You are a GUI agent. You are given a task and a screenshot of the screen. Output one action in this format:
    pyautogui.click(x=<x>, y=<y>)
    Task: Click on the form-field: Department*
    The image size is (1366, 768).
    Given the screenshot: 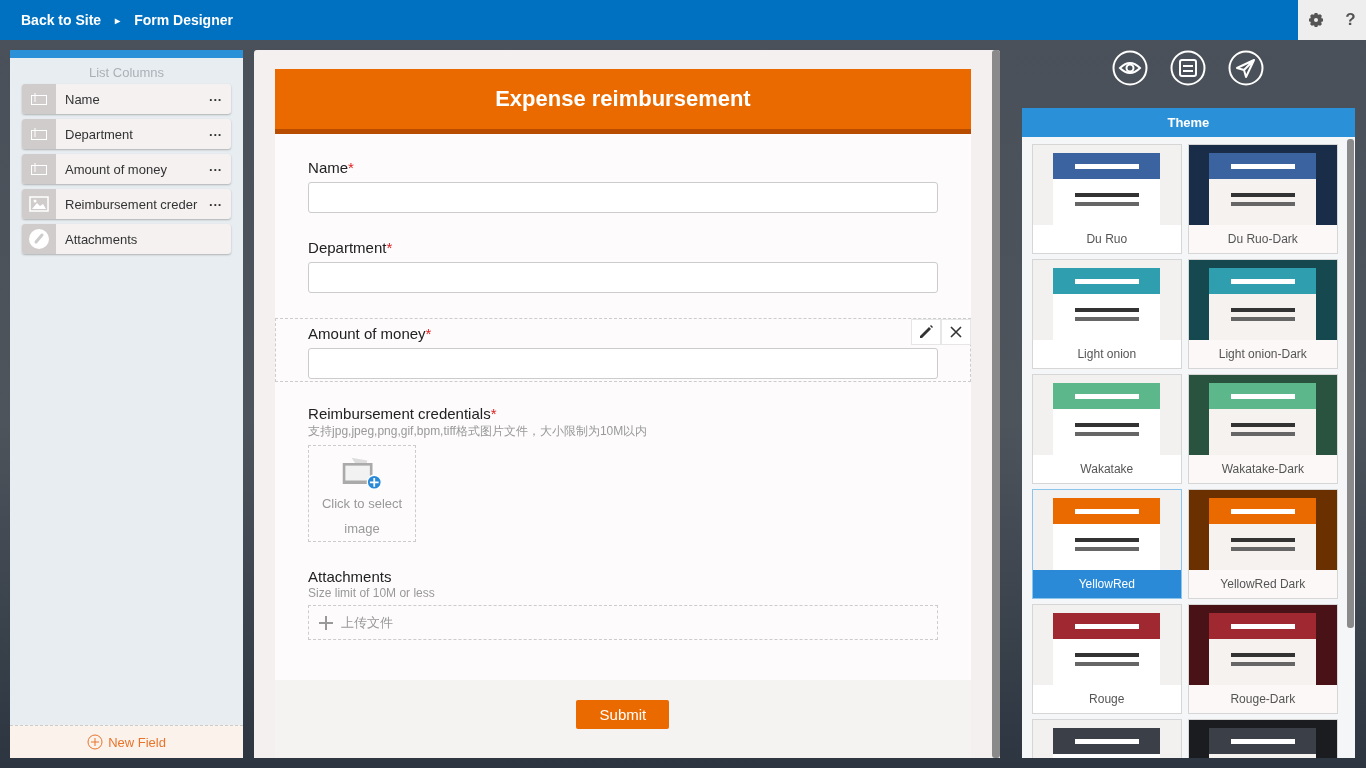 What is the action you would take?
    pyautogui.click(x=623, y=278)
    